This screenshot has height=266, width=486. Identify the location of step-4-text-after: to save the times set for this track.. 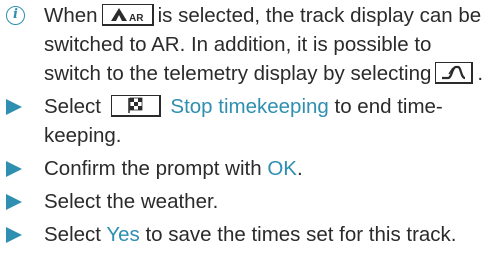
(301, 234).